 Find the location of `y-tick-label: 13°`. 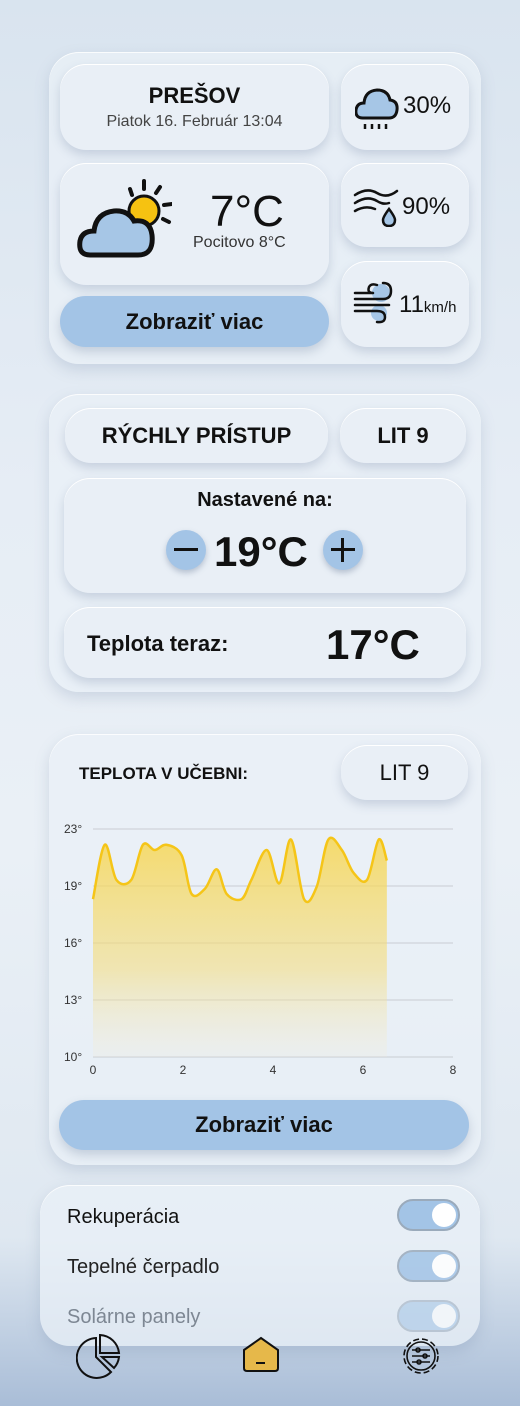

y-tick-label: 13° is located at coordinates (73, 1000).